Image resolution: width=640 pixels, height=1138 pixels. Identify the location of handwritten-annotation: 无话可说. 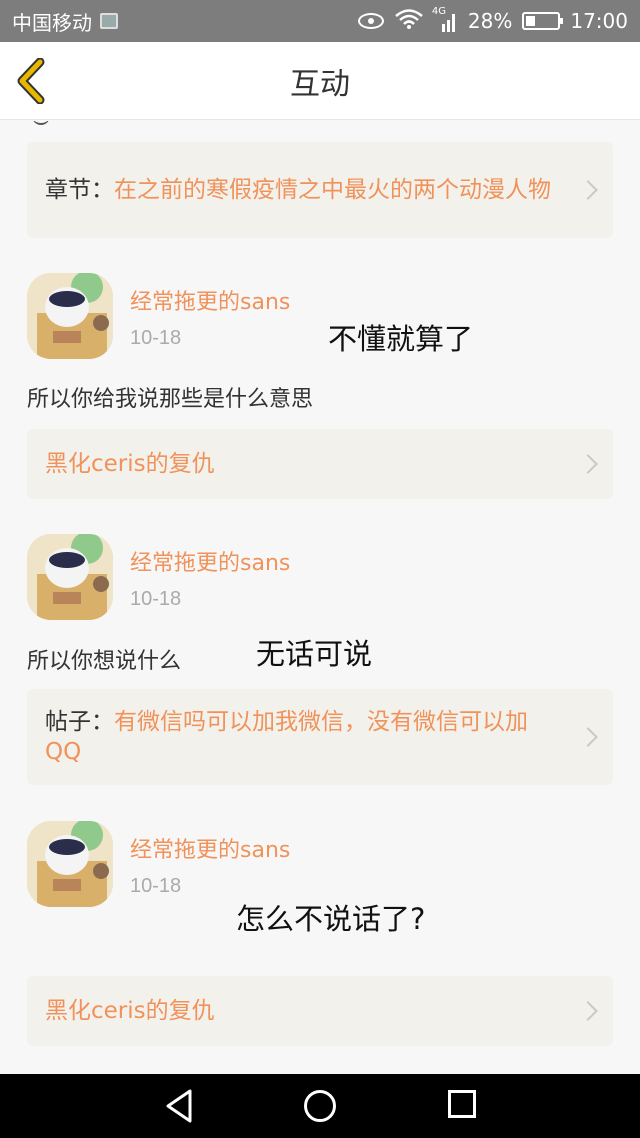
(314, 654).